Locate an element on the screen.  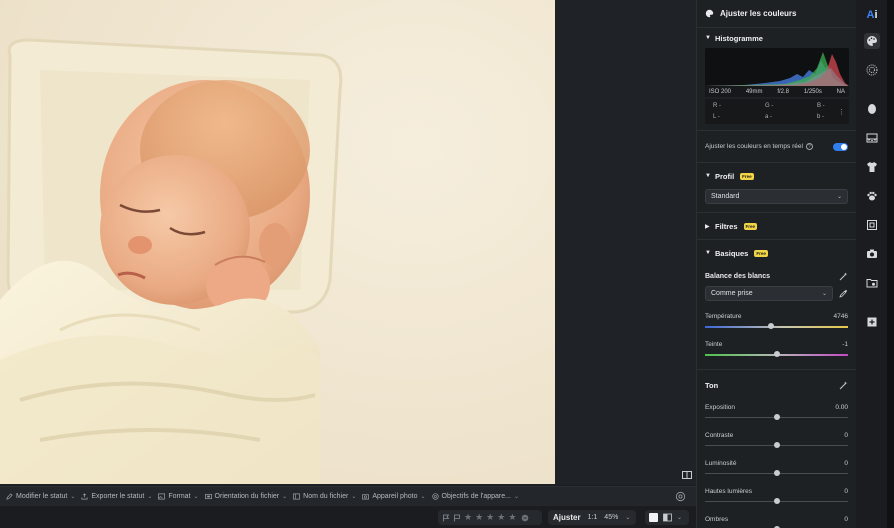
profile-select: Standard ⌄ is located at coordinates (776, 196).